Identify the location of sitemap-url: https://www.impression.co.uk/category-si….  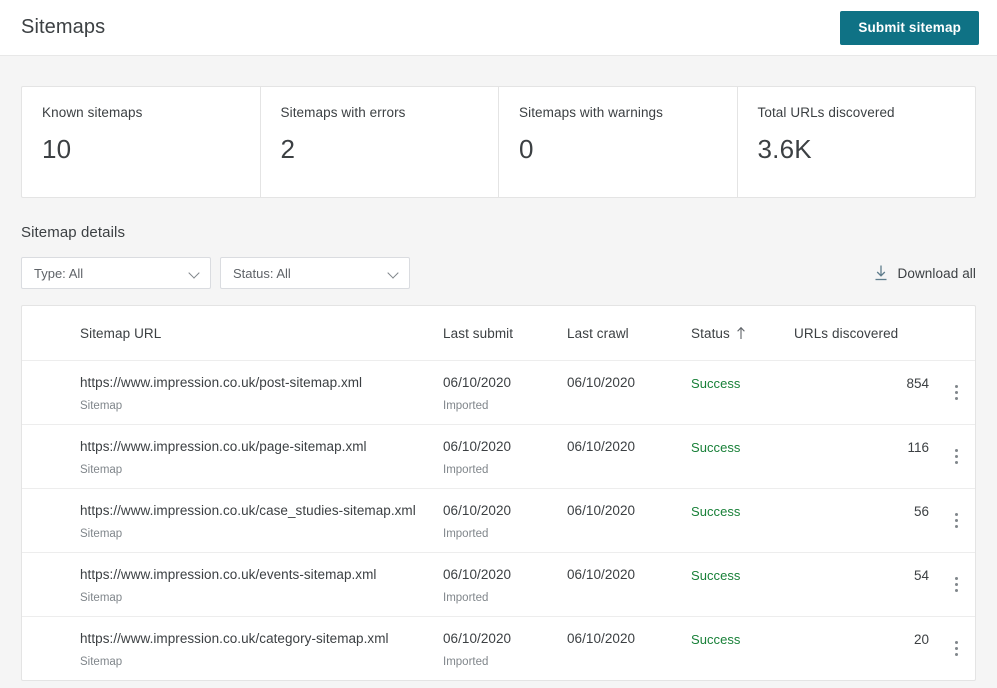
(261, 639).